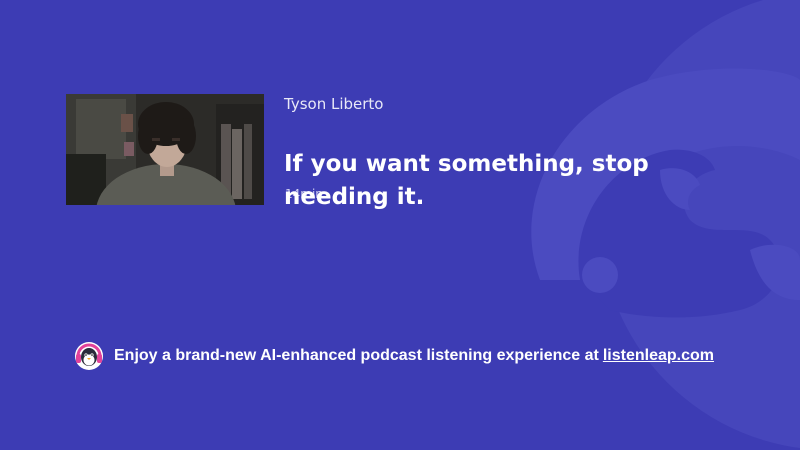 This screenshot has width=800, height=450. What do you see at coordinates (334, 104) in the screenshot?
I see `author-name: Tyson Liberto` at bounding box center [334, 104].